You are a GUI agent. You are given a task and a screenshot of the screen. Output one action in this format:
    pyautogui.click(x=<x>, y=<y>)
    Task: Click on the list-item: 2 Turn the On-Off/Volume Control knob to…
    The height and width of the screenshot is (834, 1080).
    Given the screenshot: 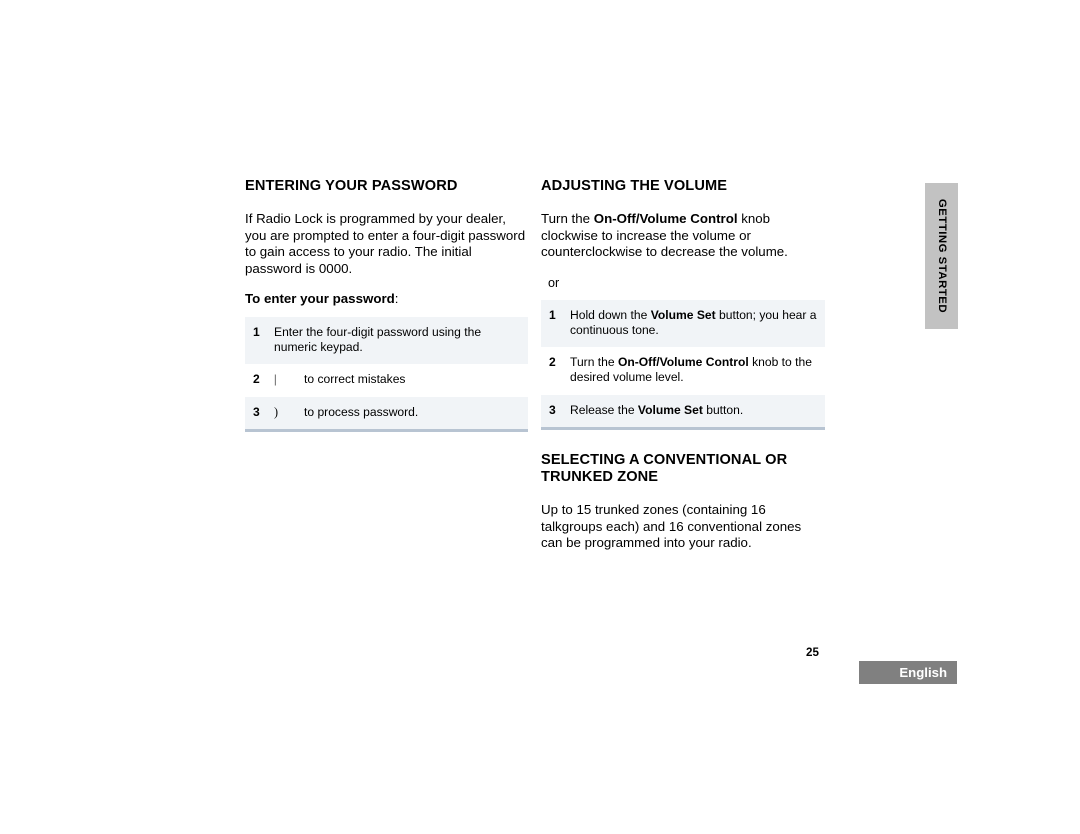 What is the action you would take?
    pyautogui.click(x=683, y=371)
    